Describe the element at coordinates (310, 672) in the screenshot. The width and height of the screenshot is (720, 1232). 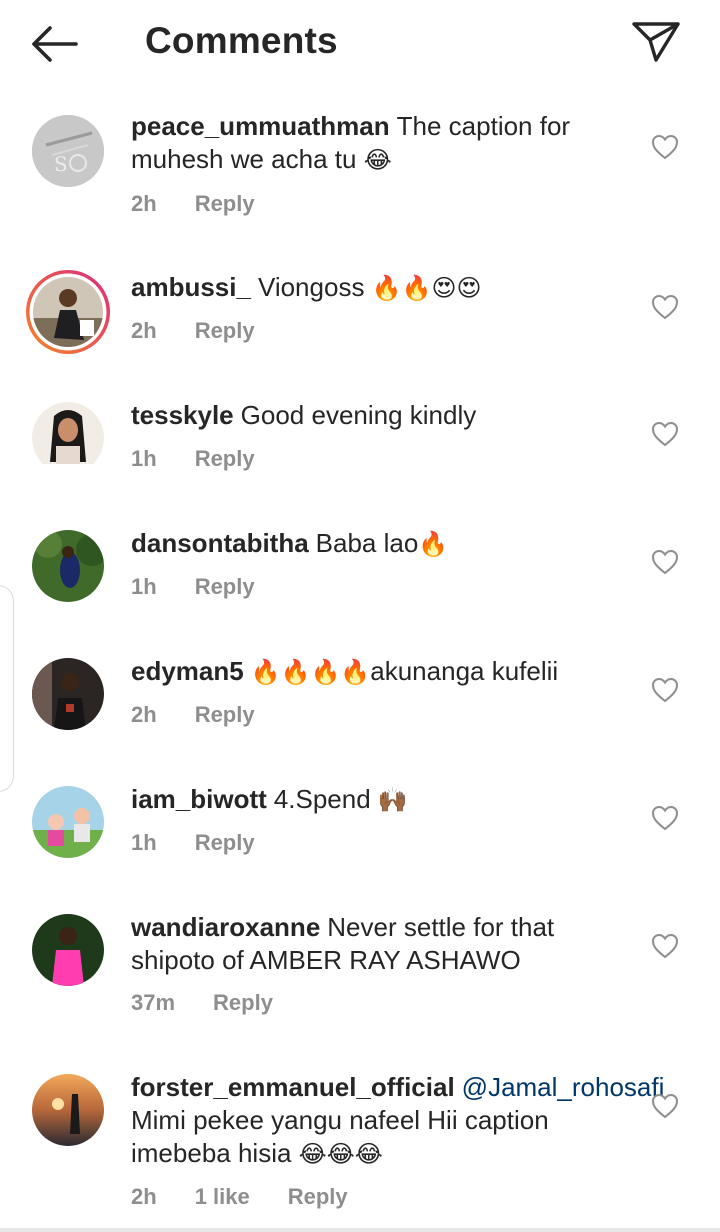
I see `comment-emoji: 🔥🔥🔥🔥` at that location.